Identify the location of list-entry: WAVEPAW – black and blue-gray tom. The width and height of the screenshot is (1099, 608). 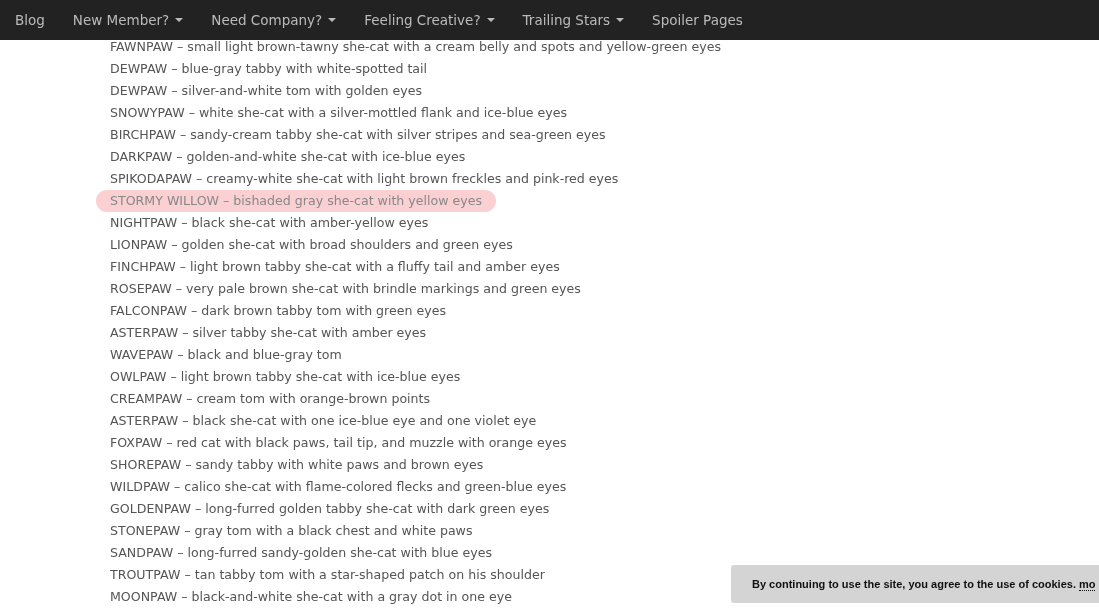
(226, 355).